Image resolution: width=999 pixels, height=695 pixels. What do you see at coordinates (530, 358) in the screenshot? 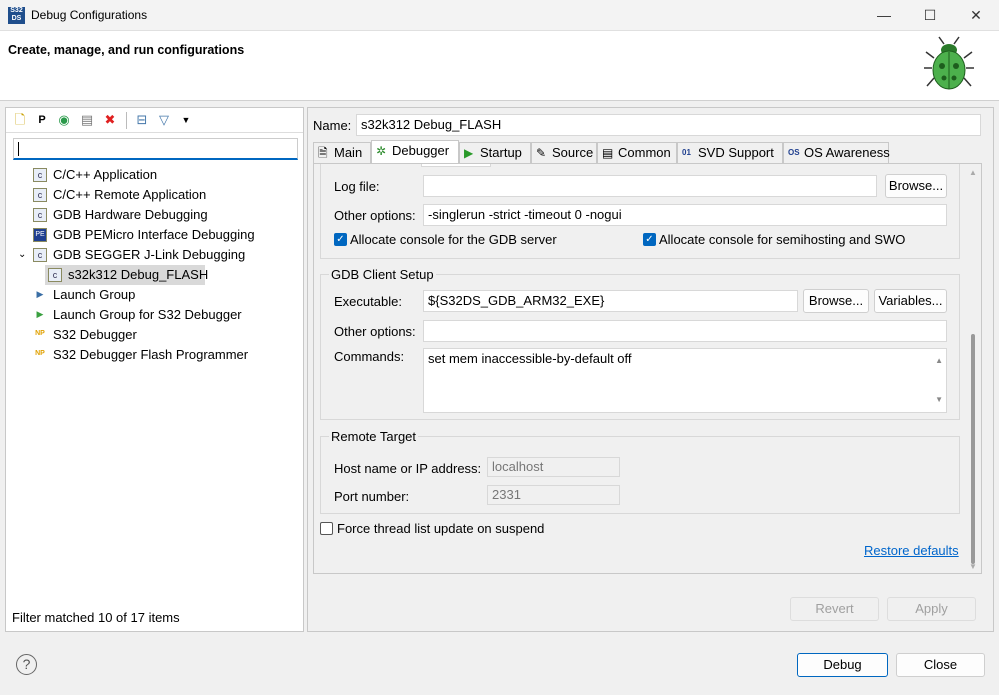
I see `commands-text: set mem inaccessible-by-default off` at bounding box center [530, 358].